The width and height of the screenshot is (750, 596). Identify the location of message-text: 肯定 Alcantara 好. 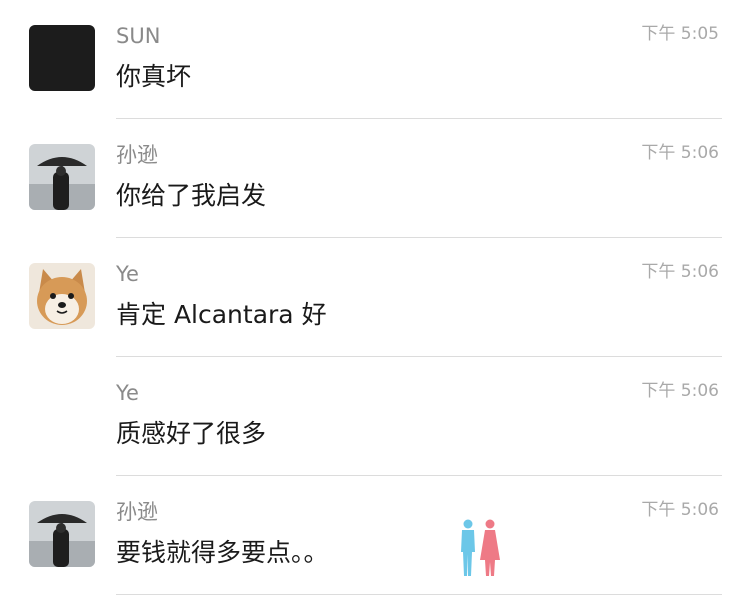
(221, 314).